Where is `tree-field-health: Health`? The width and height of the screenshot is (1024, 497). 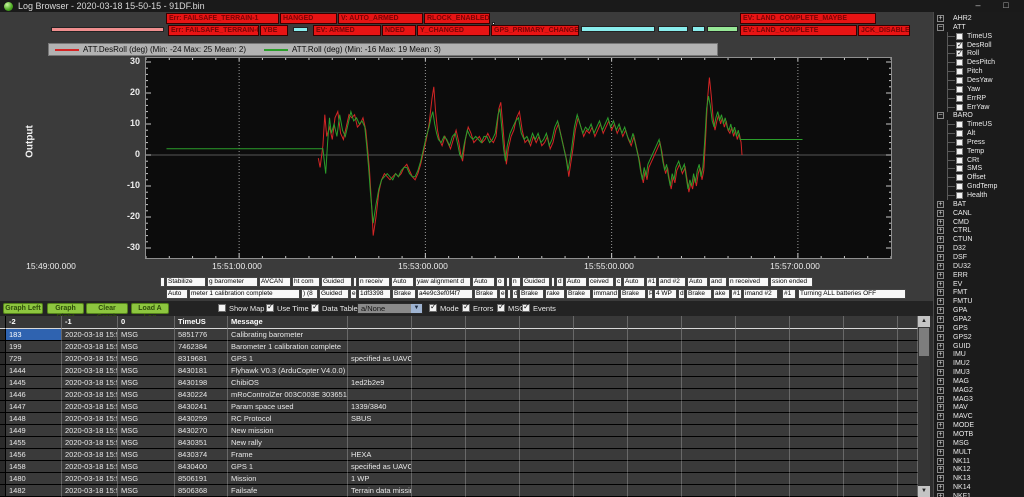
tree-field-health: Health is located at coordinates (979, 195).